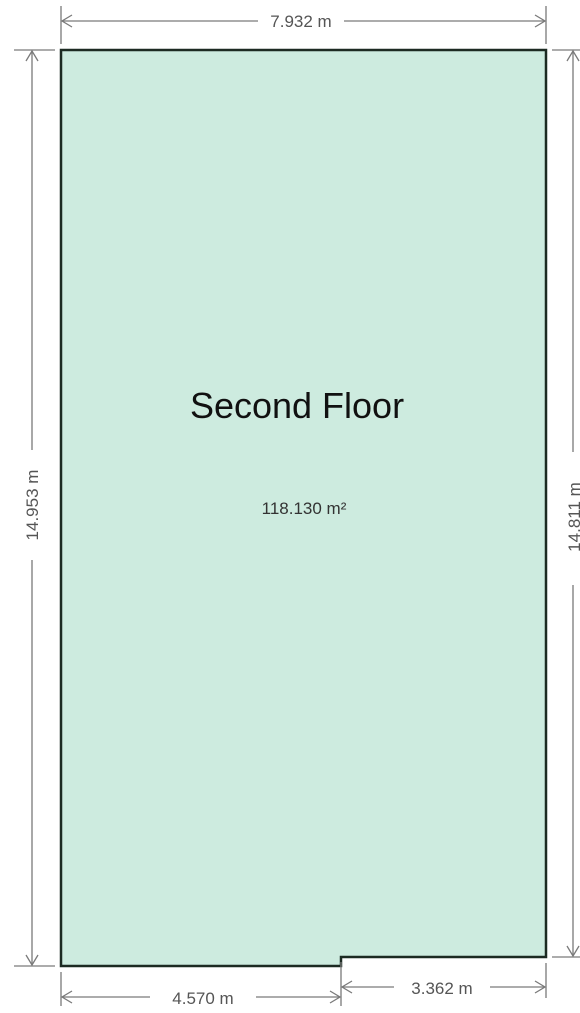 The width and height of the screenshot is (580, 1013). Describe the element at coordinates (201, 985) in the screenshot. I see `bottom-left-width-dimension: 4.570 m` at that location.